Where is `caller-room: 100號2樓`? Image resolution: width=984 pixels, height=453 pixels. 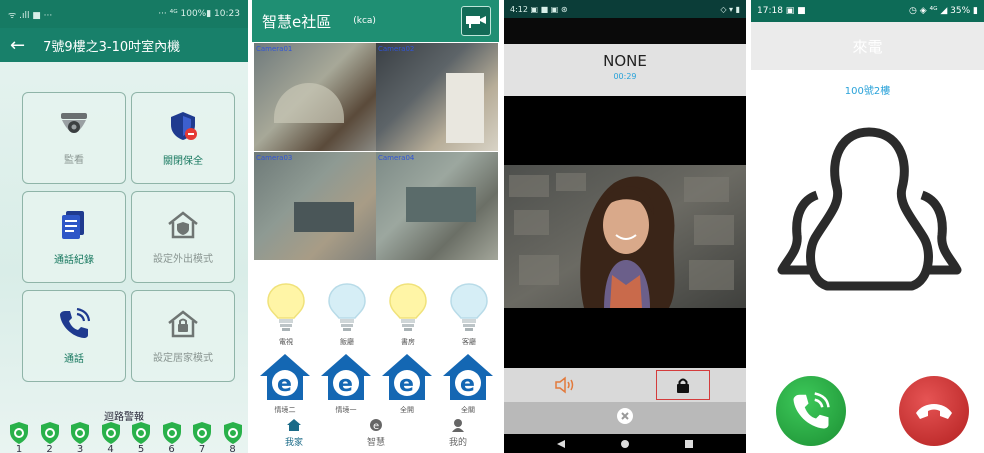
caller-room: 100號2樓 is located at coordinates (867, 91).